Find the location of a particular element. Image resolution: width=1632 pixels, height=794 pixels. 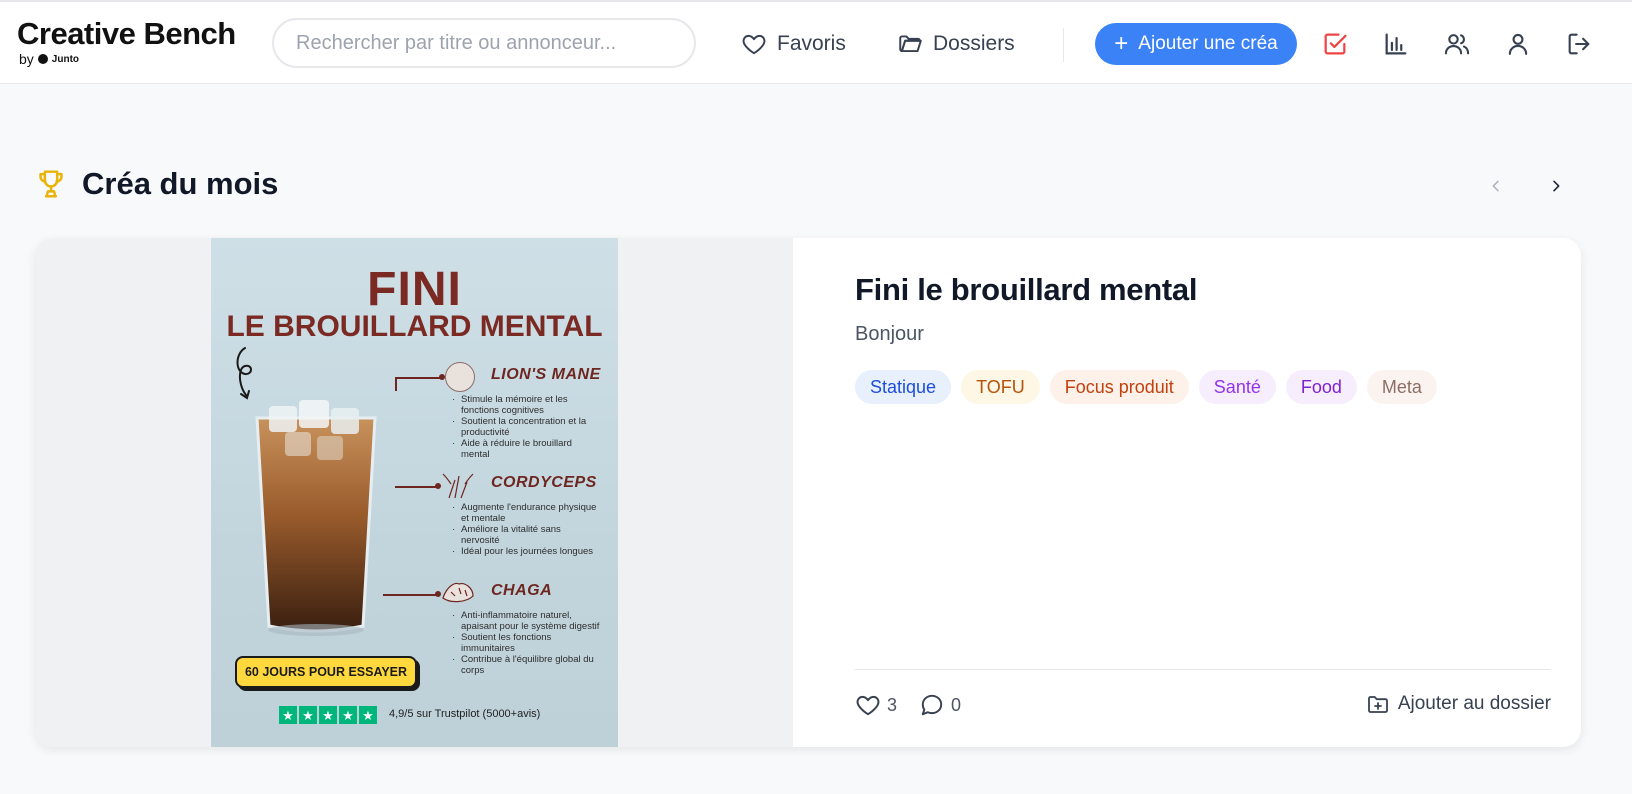

section-header: Créa du mois is located at coordinates (157, 184).